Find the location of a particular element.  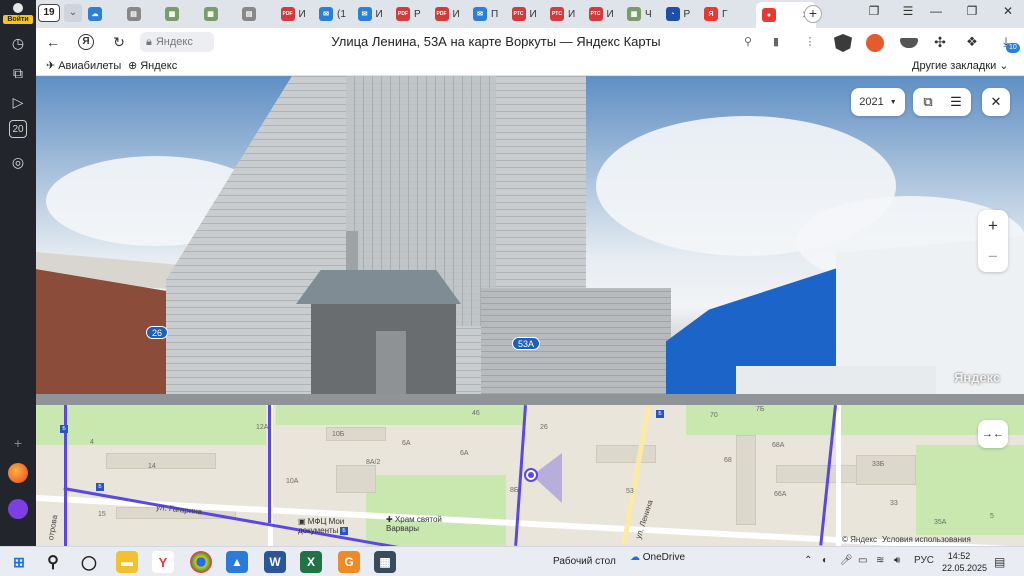

house-badge: 53А is located at coordinates (526, 343).